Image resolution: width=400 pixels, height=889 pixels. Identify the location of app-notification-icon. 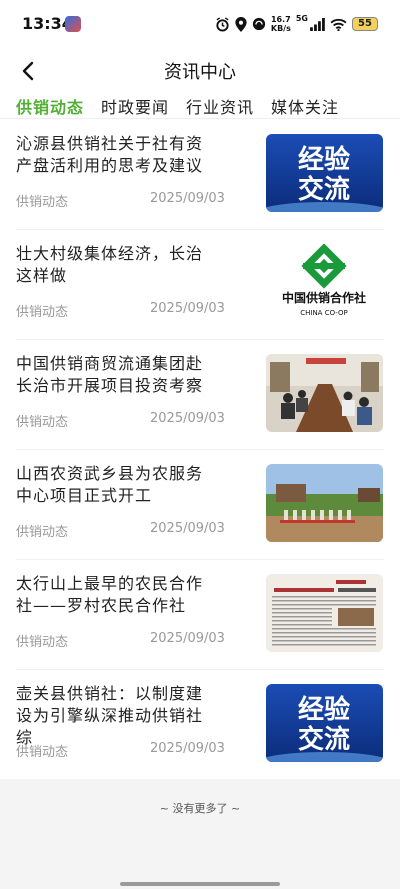
(73, 24).